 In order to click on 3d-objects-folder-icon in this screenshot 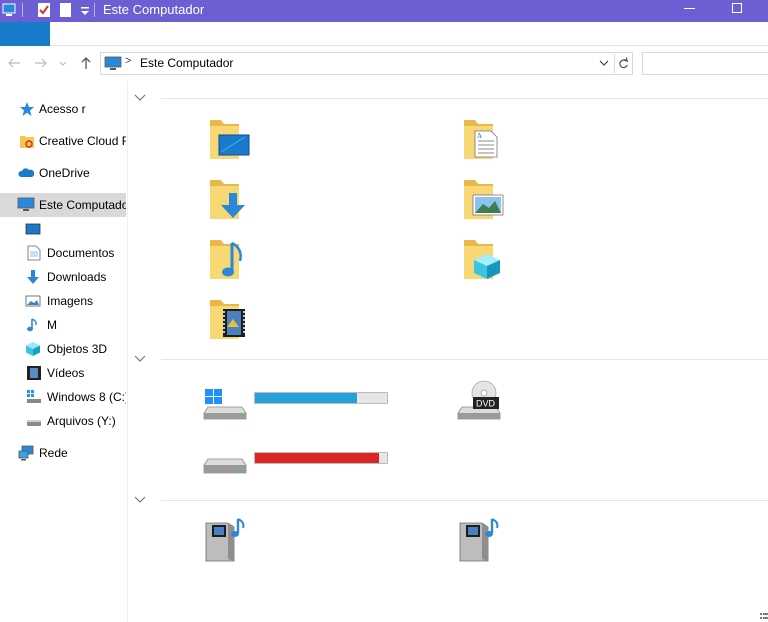, I will do `click(485, 261)`.